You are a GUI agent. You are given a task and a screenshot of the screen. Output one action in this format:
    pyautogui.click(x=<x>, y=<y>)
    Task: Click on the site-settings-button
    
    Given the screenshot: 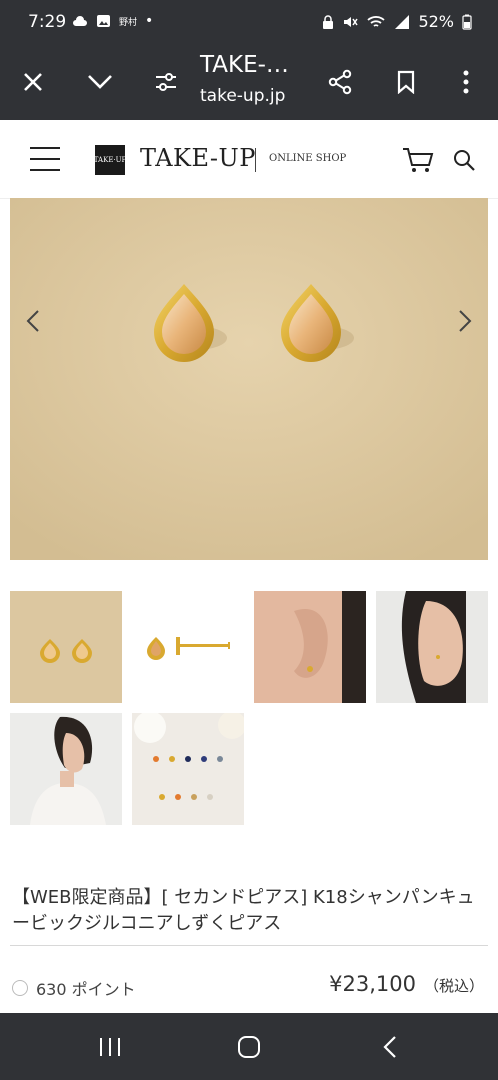 What is the action you would take?
    pyautogui.click(x=166, y=82)
    